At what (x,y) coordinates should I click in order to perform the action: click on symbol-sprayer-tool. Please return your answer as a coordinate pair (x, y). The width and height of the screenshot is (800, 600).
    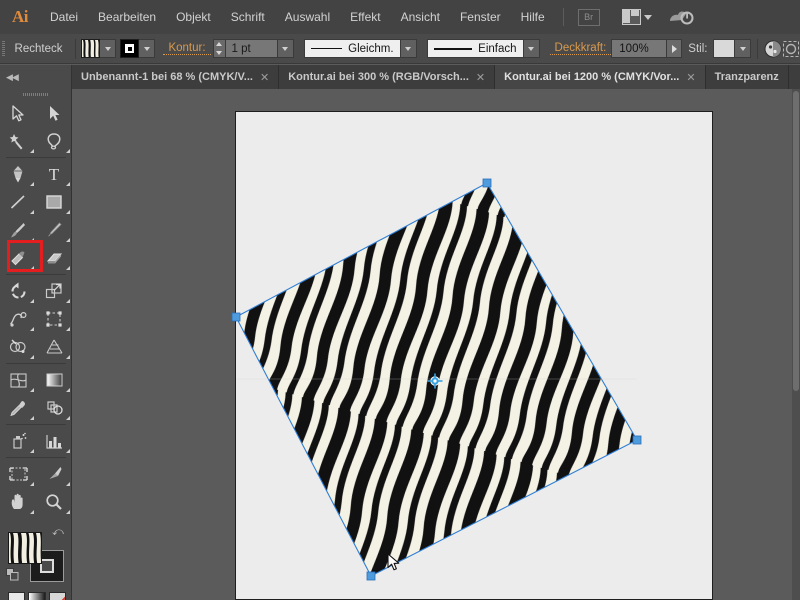
    Looking at the image, I should click on (18, 441).